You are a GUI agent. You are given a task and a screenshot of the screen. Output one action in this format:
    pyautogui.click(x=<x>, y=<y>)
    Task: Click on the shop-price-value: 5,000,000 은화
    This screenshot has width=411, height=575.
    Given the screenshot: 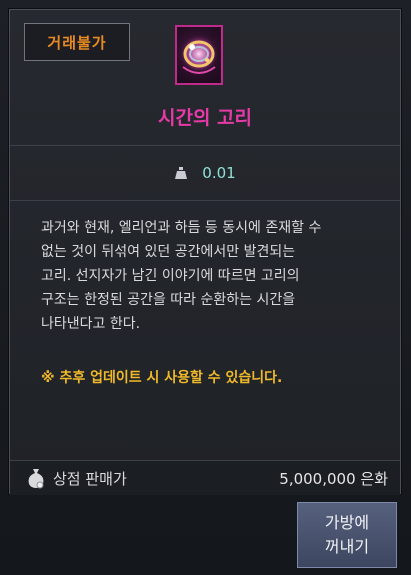 What is the action you would take?
    pyautogui.click(x=333, y=479)
    